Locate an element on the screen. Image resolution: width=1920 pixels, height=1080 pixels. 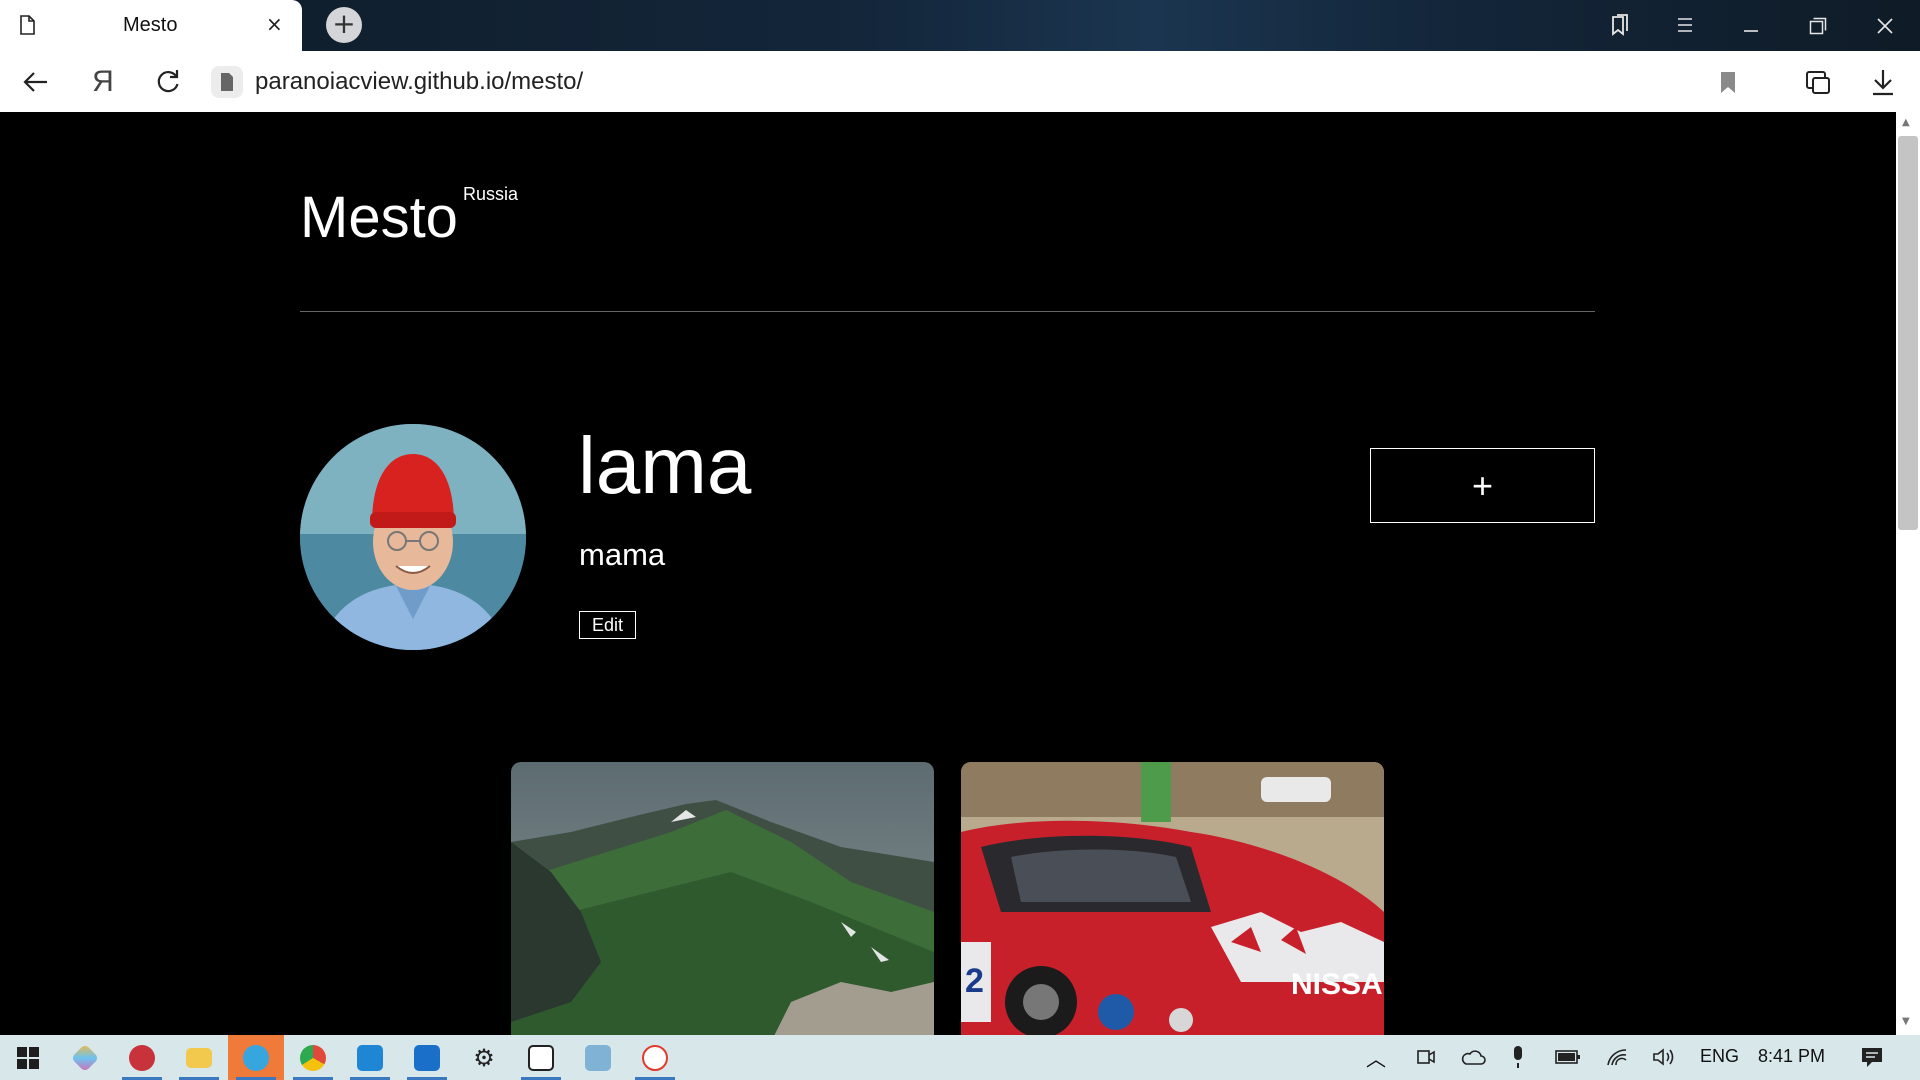
reload-icon is located at coordinates (168, 82).